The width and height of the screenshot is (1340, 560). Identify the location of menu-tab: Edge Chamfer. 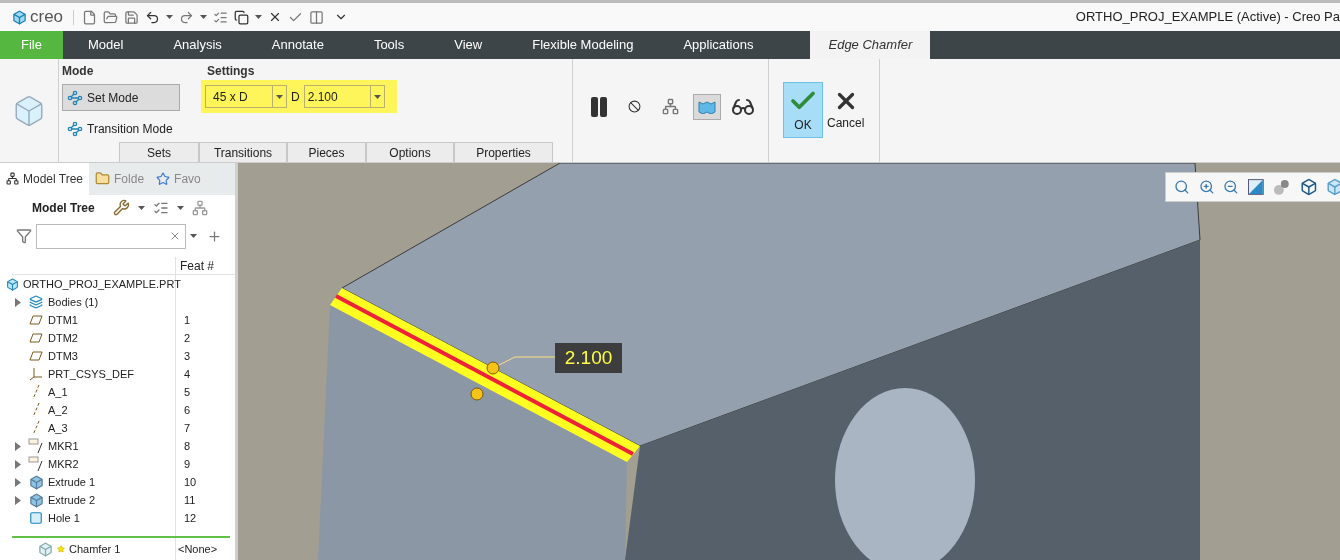
(870, 45).